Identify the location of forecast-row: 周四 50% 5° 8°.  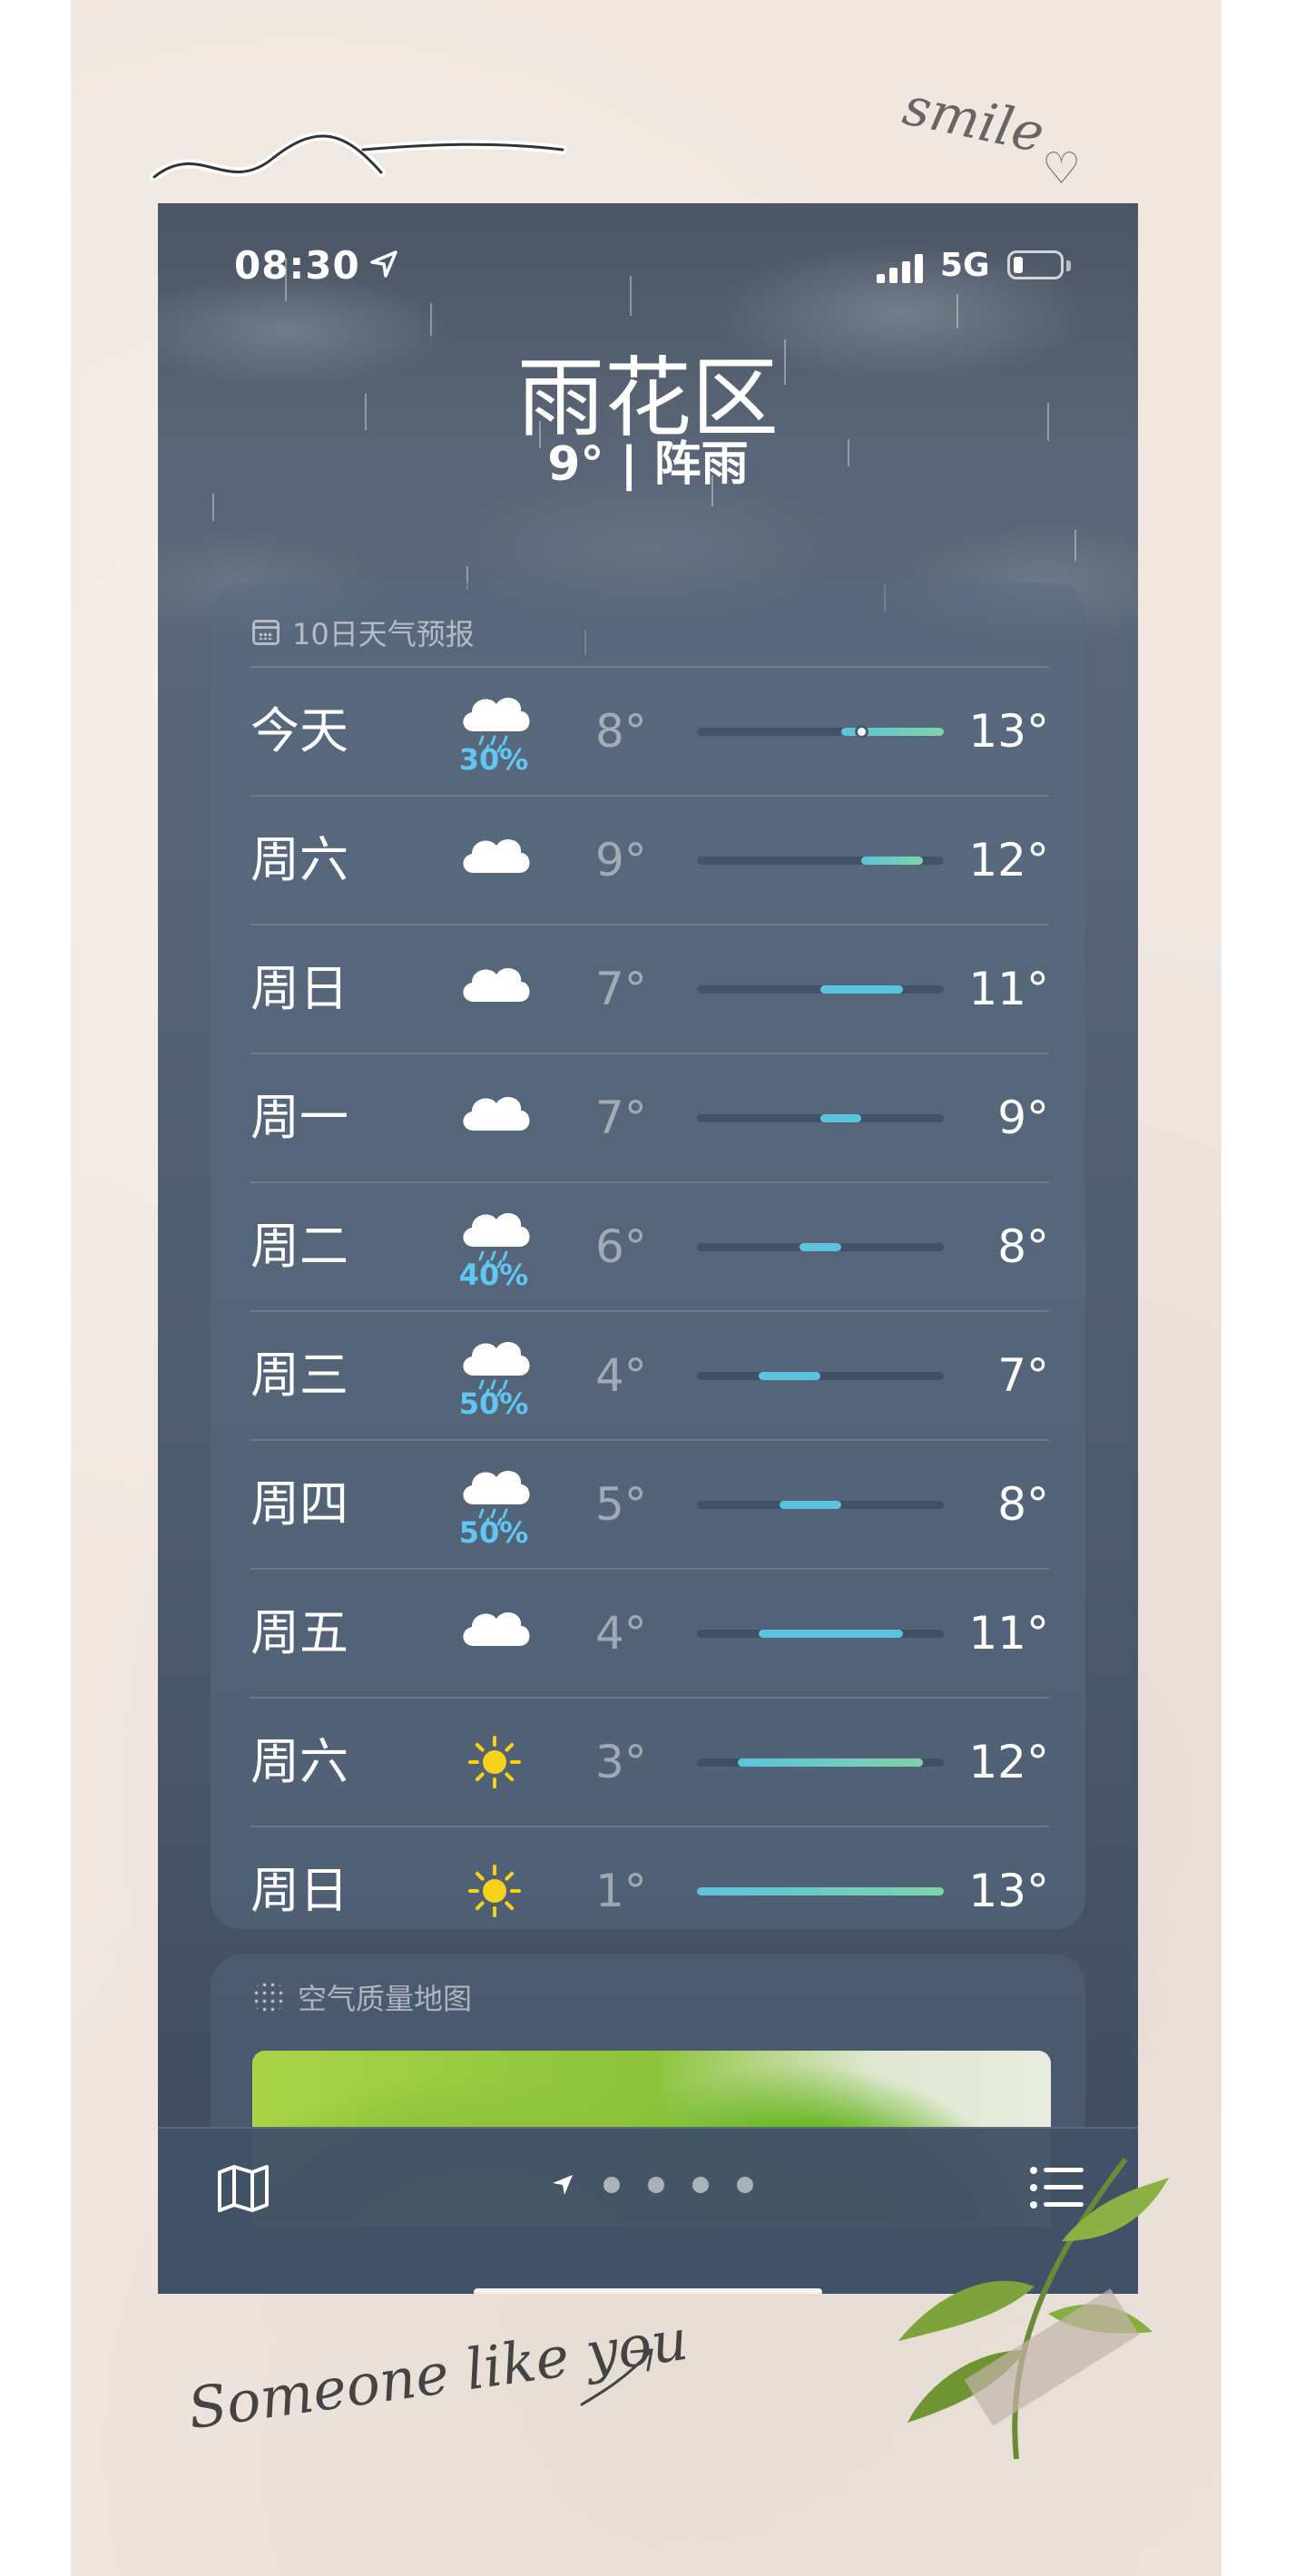
(649, 1503).